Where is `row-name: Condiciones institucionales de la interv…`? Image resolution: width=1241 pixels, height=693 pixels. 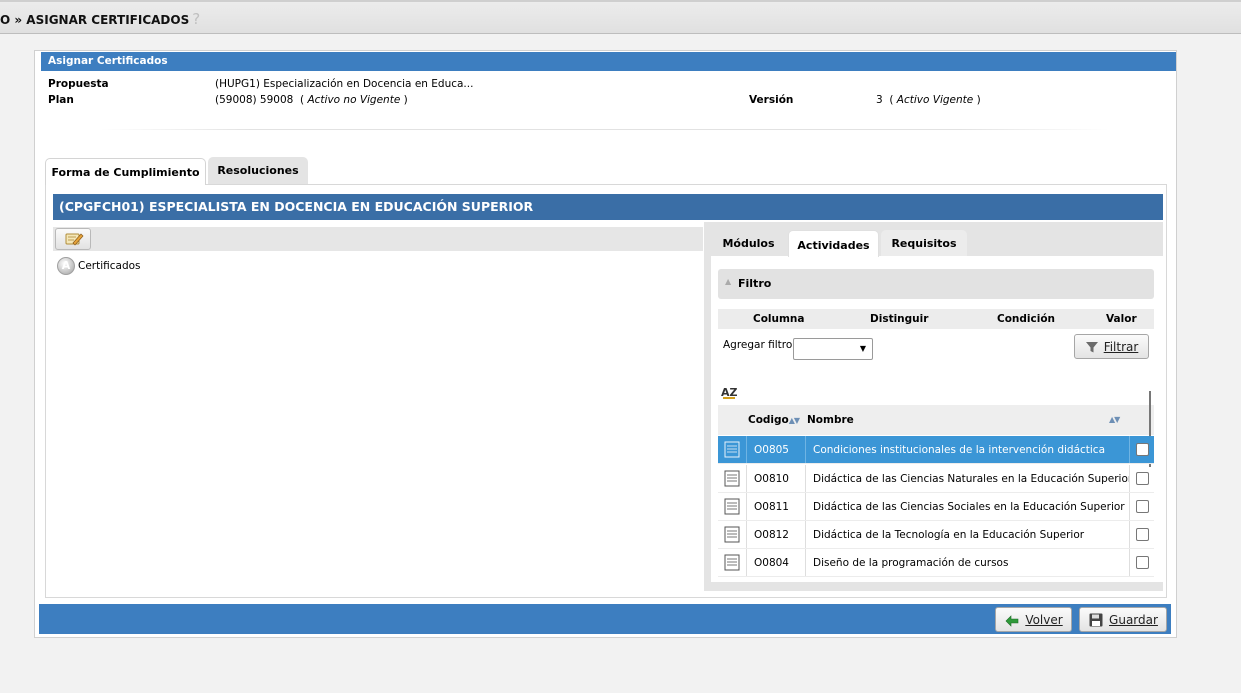 row-name: Condiciones institucionales de la interv… is located at coordinates (968, 449).